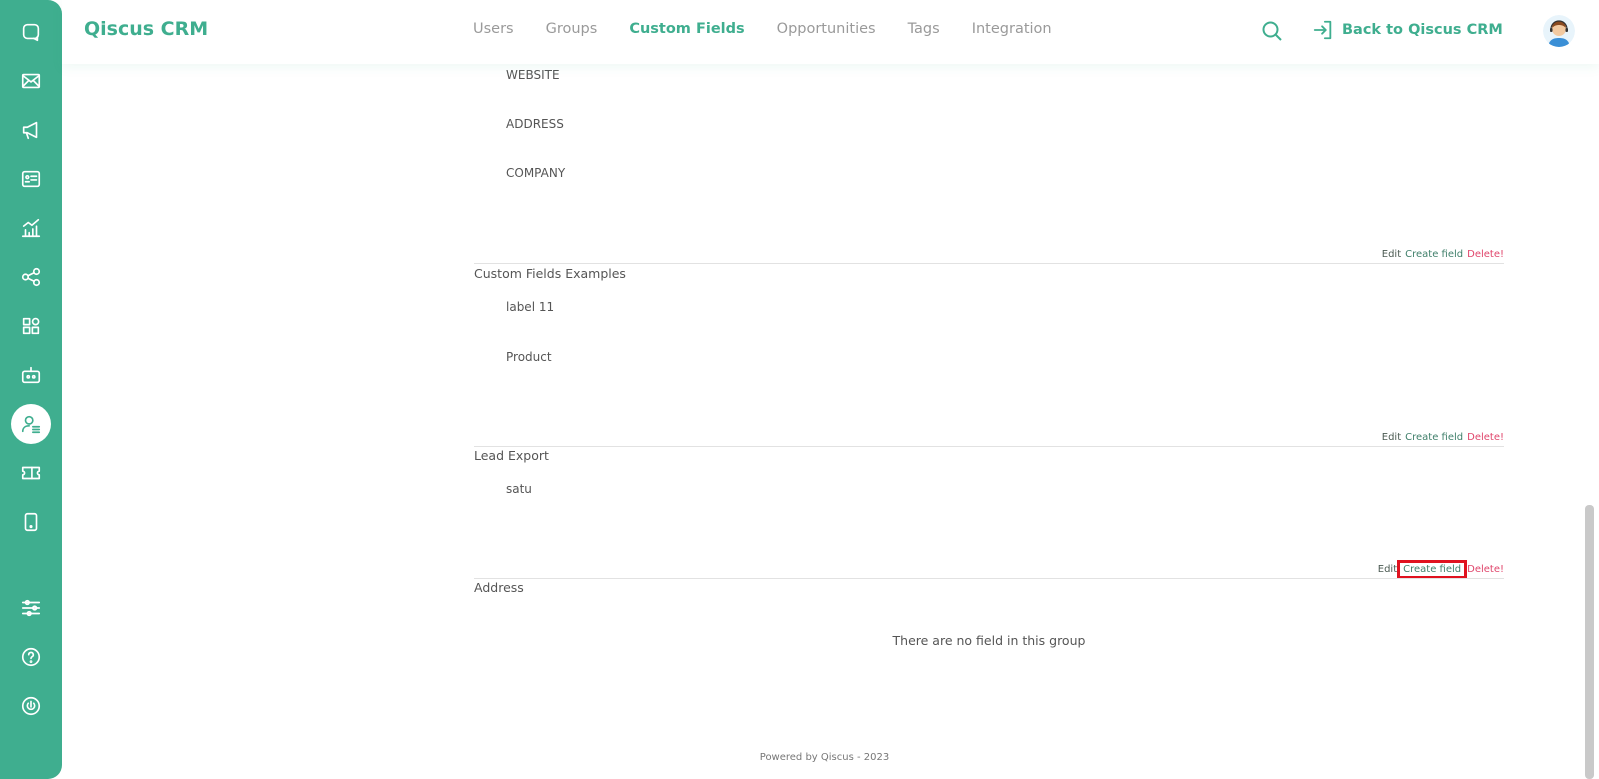 The image size is (1599, 779). I want to click on nav-custom-fields: Custom Fields, so click(686, 29).